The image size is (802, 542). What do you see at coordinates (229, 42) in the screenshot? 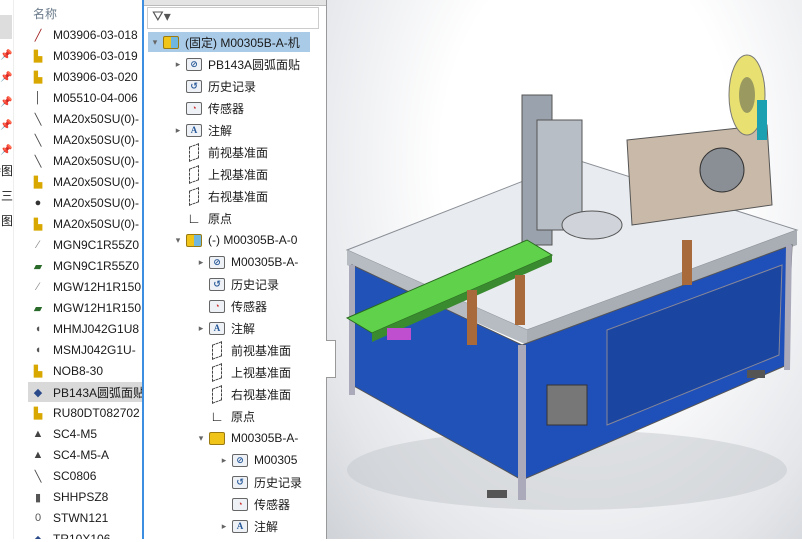
I see `tree-item: ▾ (固定) M00305B-A-机` at bounding box center [229, 42].